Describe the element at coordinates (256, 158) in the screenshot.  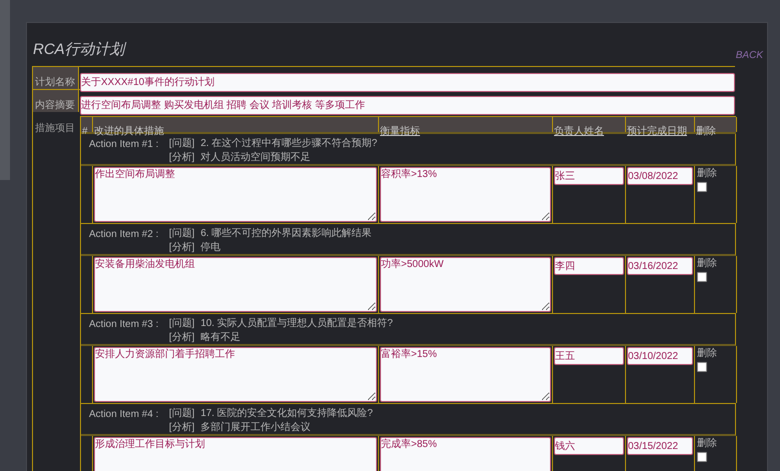
I see `analysis-text: 对人员活动空间预期不足` at that location.